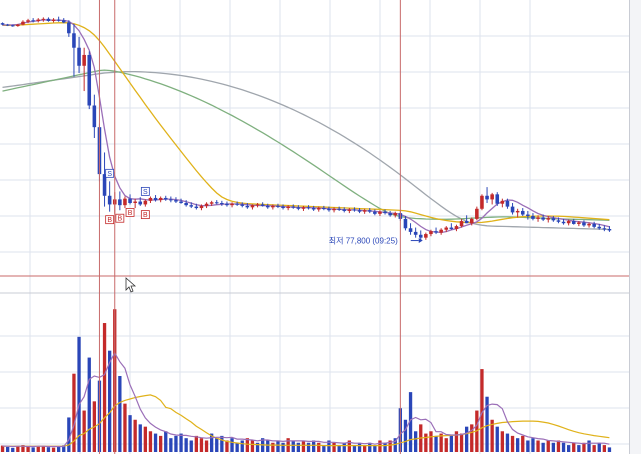 Image resolution: width=641 pixels, height=459 pixels. I want to click on low-price-annotation: 최저 77,800 (09:25), so click(363, 241).